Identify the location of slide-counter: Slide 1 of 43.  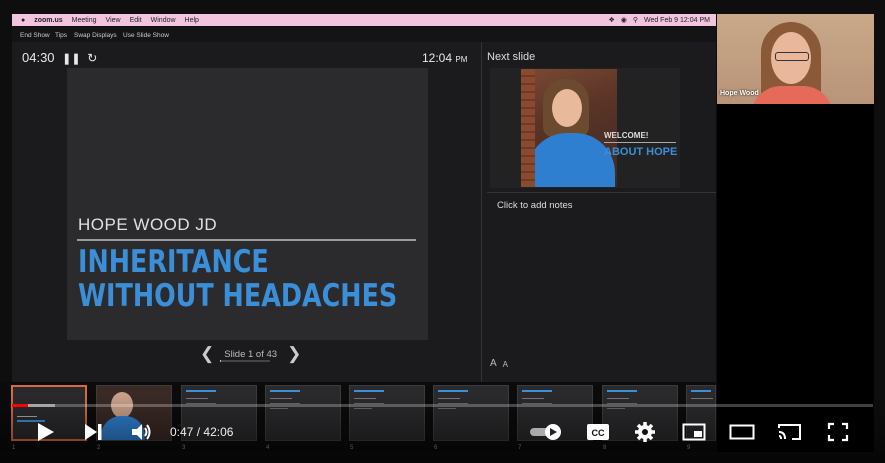
(251, 354).